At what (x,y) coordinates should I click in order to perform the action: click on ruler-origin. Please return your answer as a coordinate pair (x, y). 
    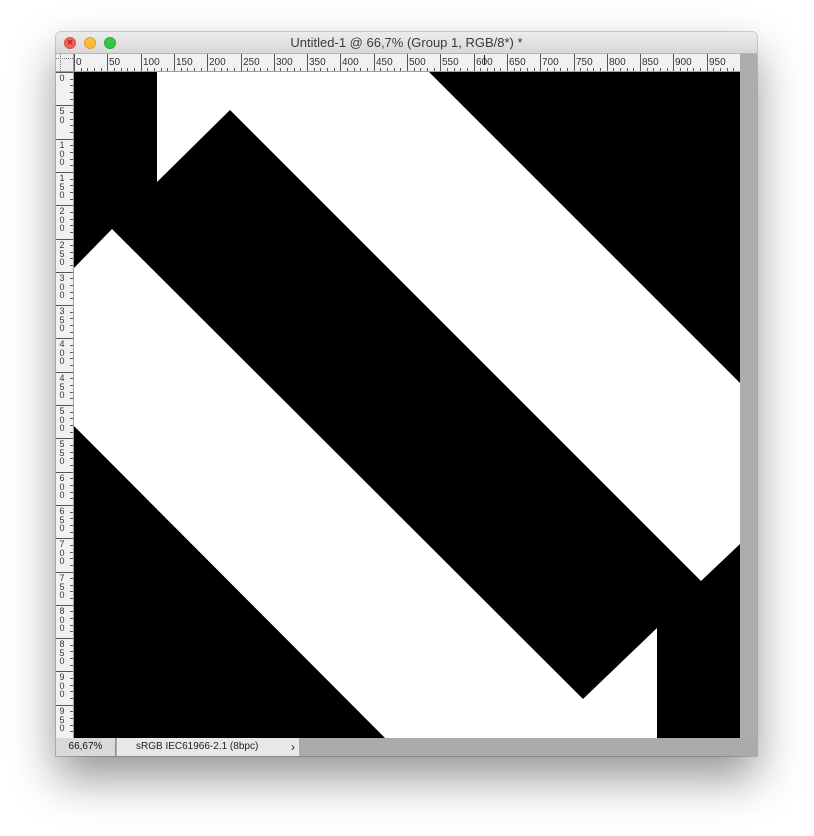
    Looking at the image, I should click on (65, 63).